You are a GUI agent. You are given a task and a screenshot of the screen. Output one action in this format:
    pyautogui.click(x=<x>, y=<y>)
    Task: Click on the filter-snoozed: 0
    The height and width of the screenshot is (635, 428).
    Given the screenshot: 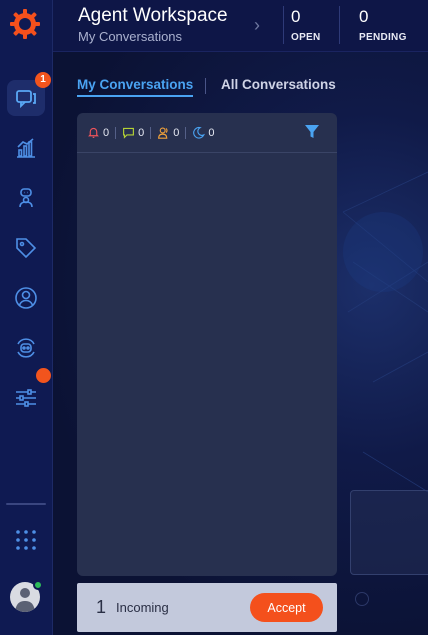 What is the action you would take?
    pyautogui.click(x=203, y=132)
    